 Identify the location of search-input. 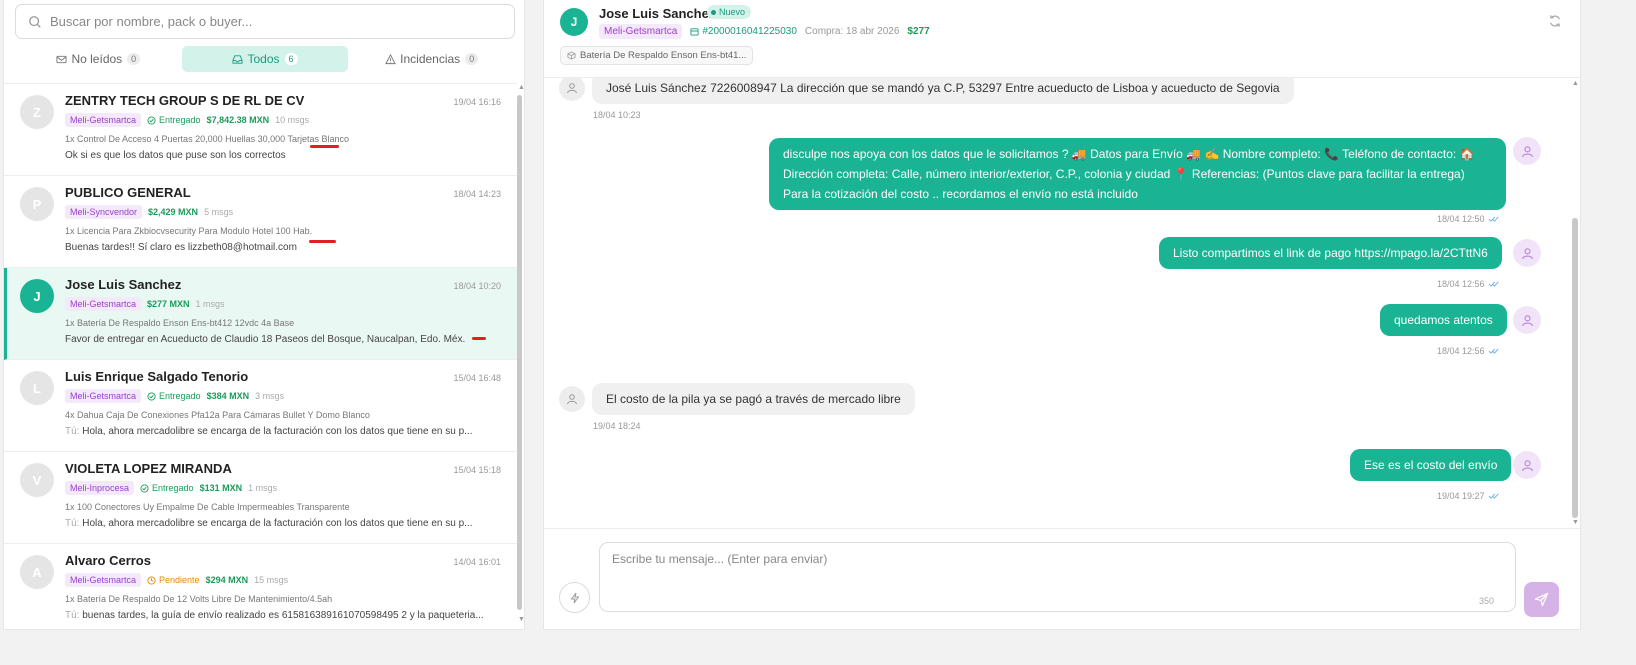
(270, 21).